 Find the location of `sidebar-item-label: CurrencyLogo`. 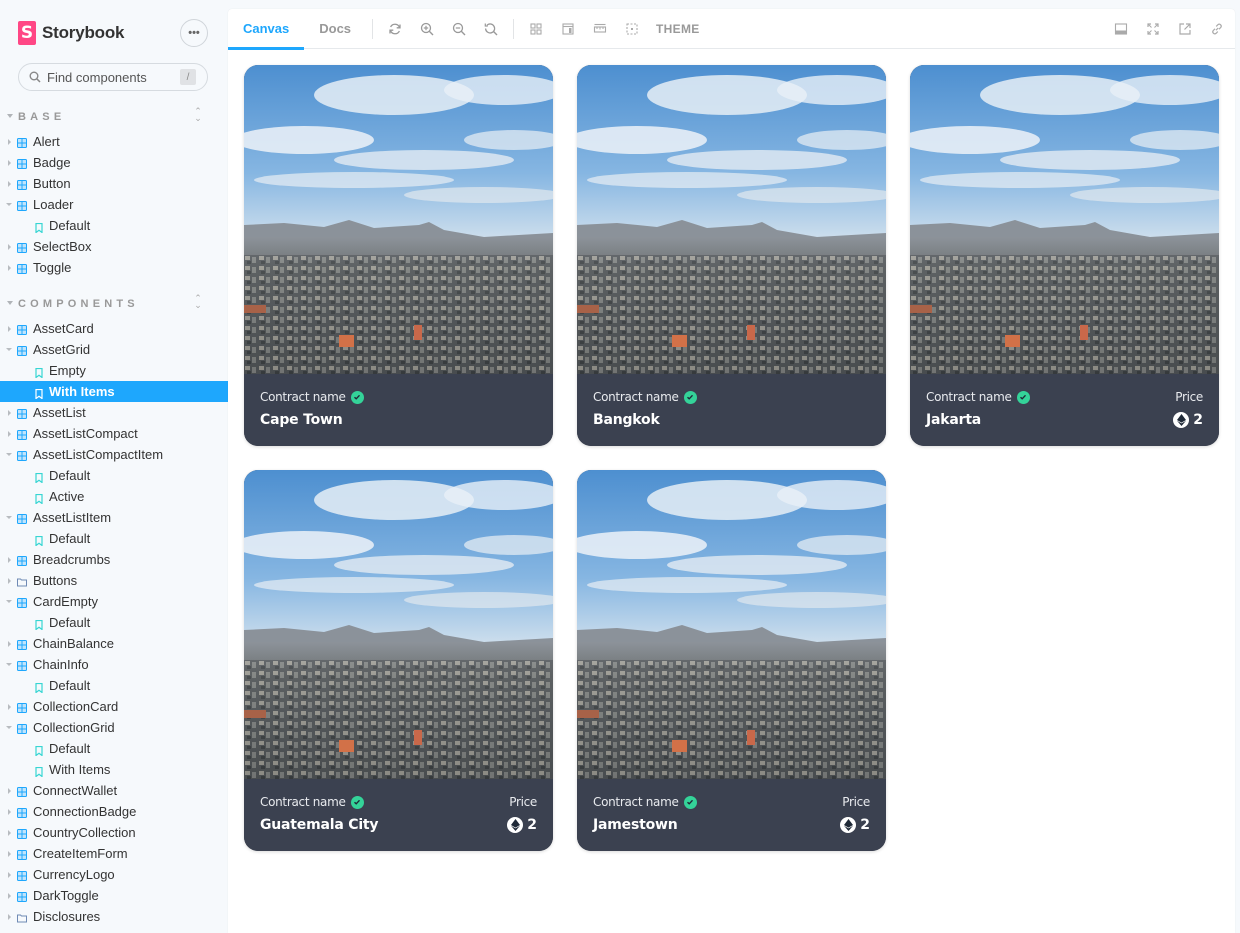

sidebar-item-label: CurrencyLogo is located at coordinates (74, 874).